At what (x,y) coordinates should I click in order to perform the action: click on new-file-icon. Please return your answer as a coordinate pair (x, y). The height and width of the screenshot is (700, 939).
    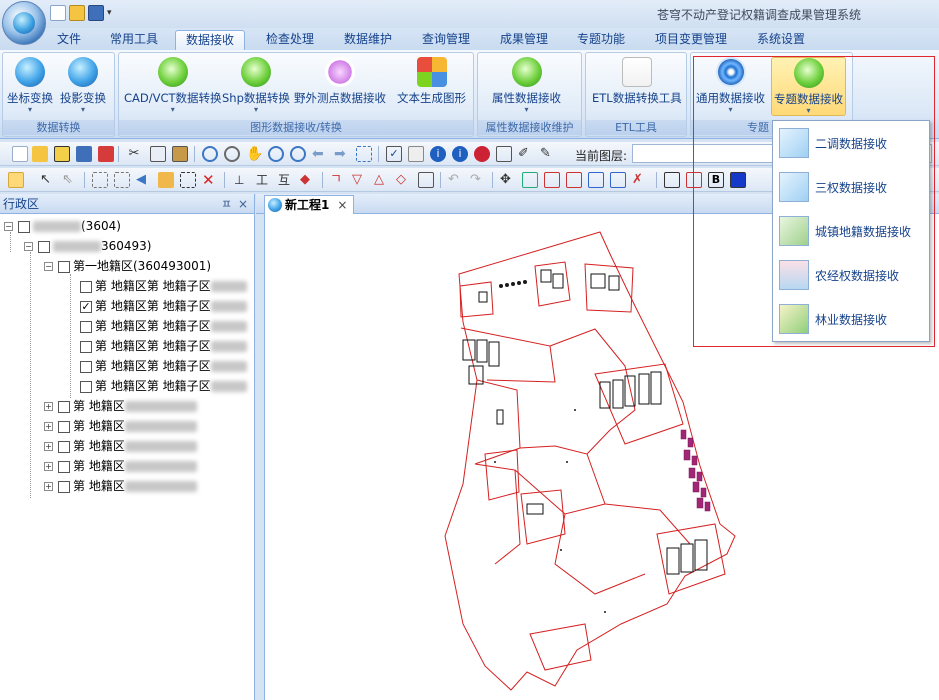
    Looking at the image, I should click on (58, 13).